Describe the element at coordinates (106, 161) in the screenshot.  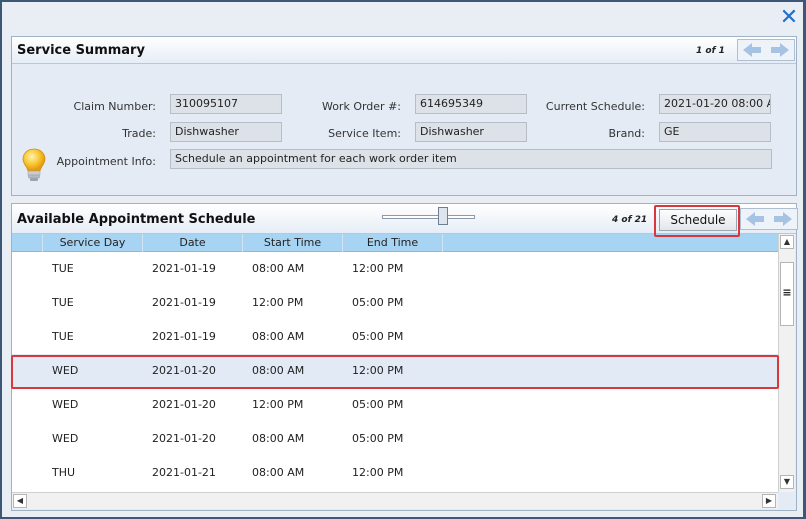
I see `appointment-info-label: Appointment Info:` at that location.